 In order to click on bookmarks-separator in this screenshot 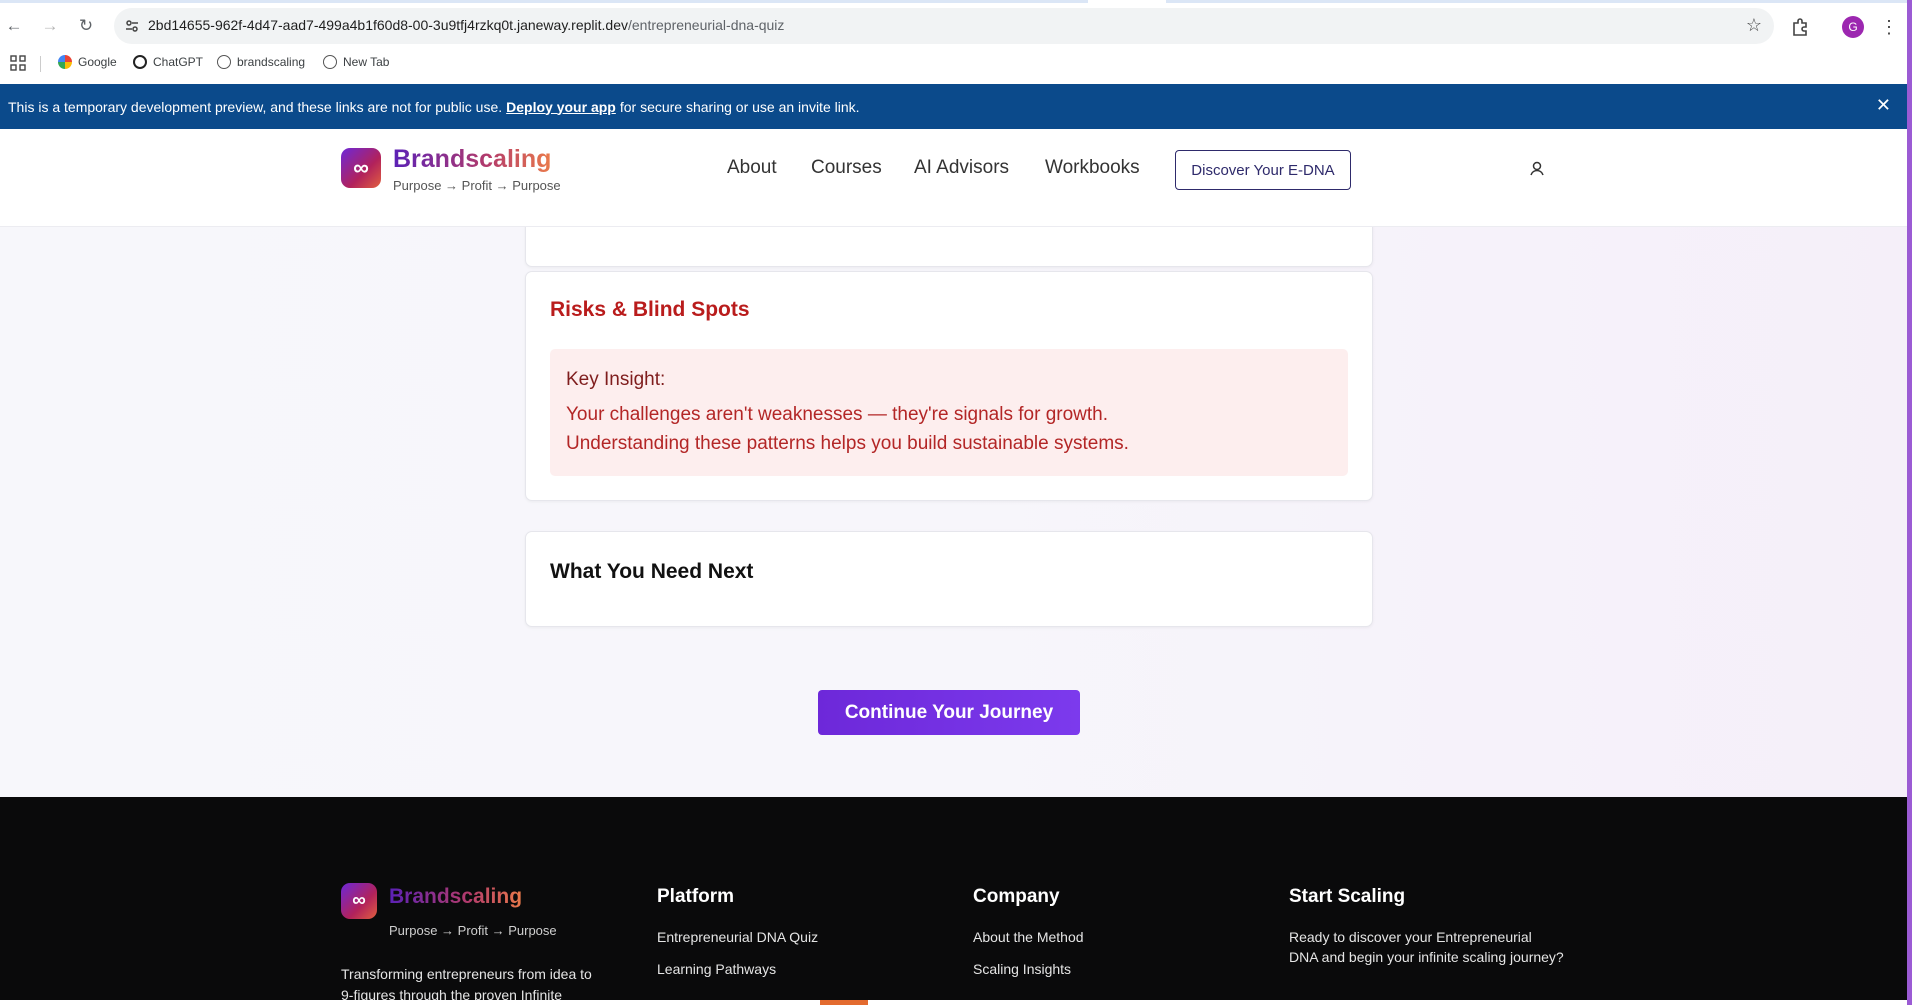, I will do `click(40, 64)`.